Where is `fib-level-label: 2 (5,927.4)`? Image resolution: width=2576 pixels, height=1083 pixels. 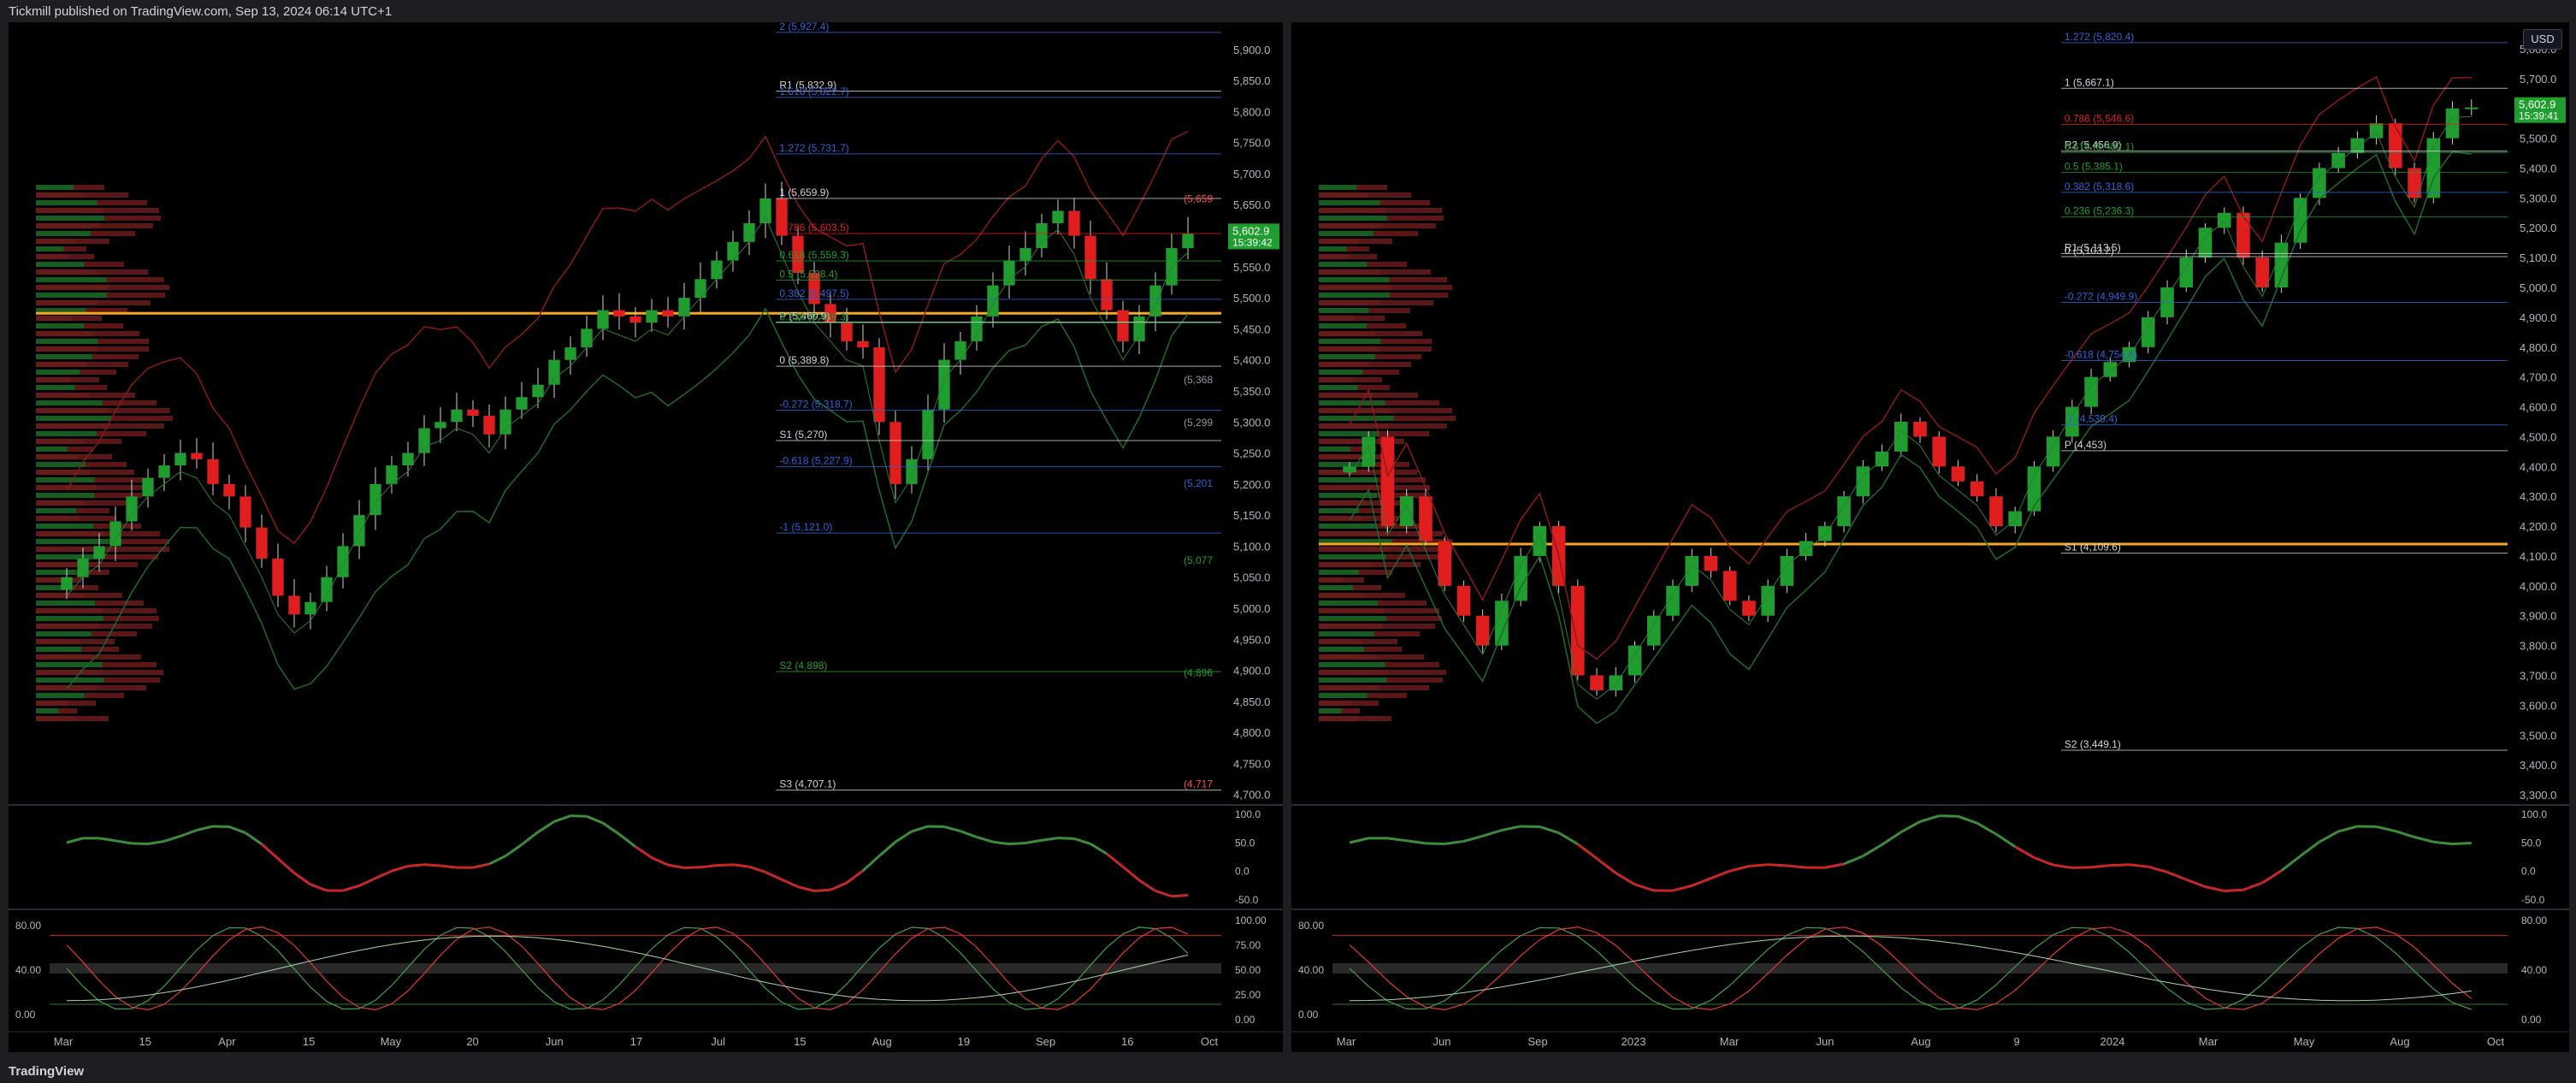
fib-level-label: 2 (5,927.4) is located at coordinates (804, 28).